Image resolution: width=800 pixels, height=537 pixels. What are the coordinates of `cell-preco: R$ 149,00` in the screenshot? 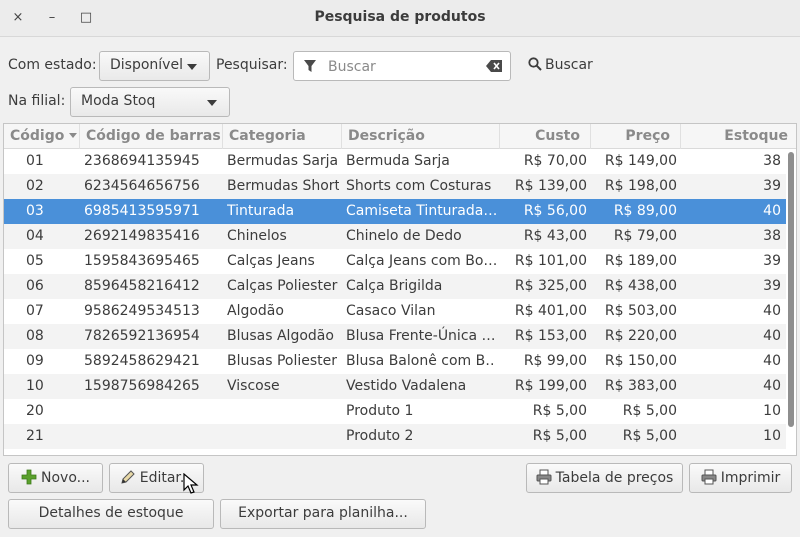 It's located at (640, 161).